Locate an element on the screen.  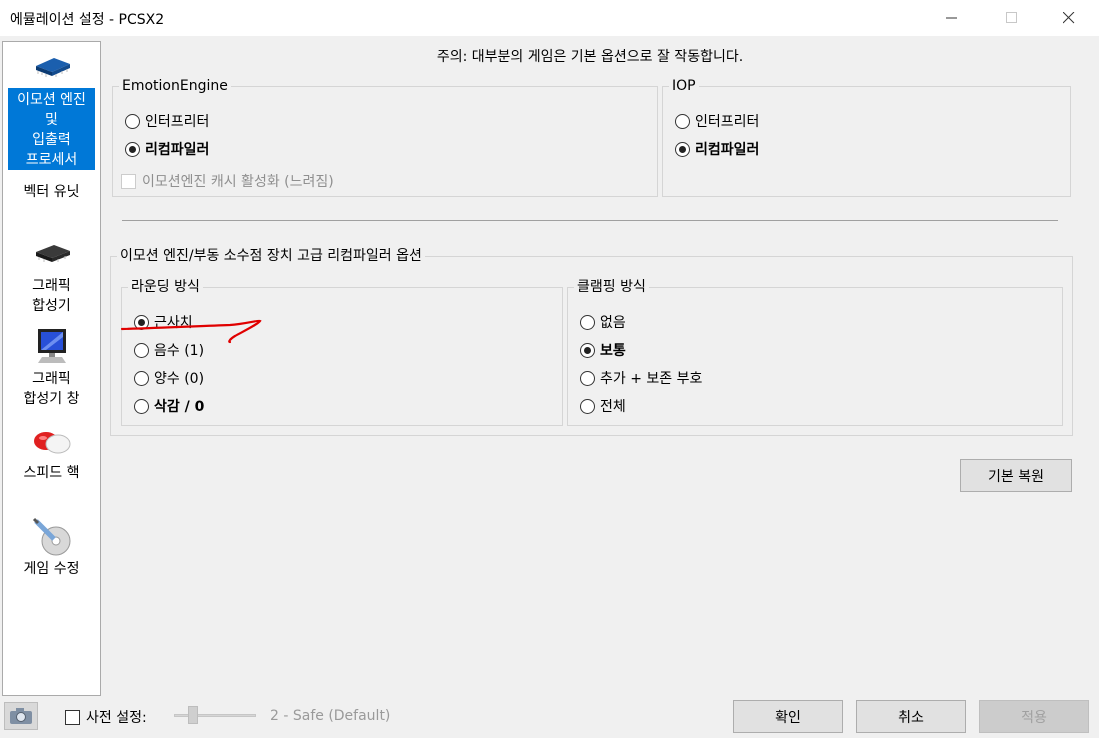
ee-cache-checkbox: 이모션엔진 캐시 활성화 (느려짐) is located at coordinates (227, 181).